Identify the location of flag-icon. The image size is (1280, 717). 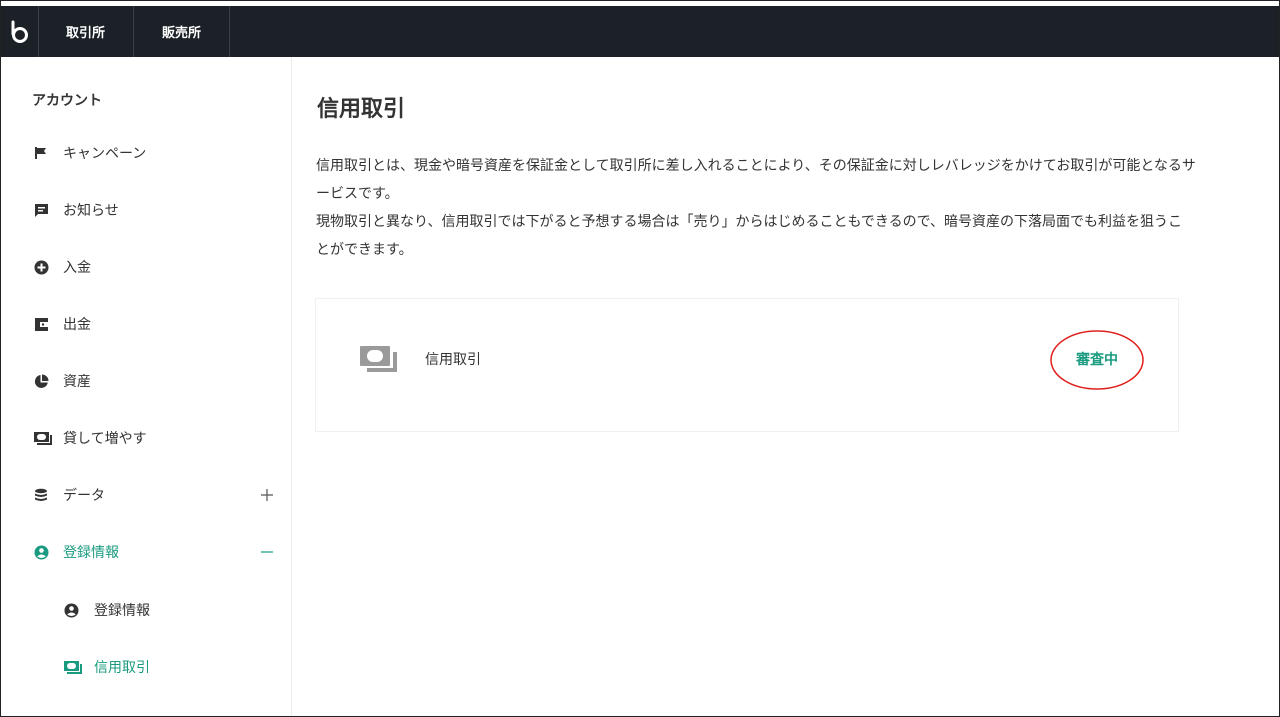
(41, 153).